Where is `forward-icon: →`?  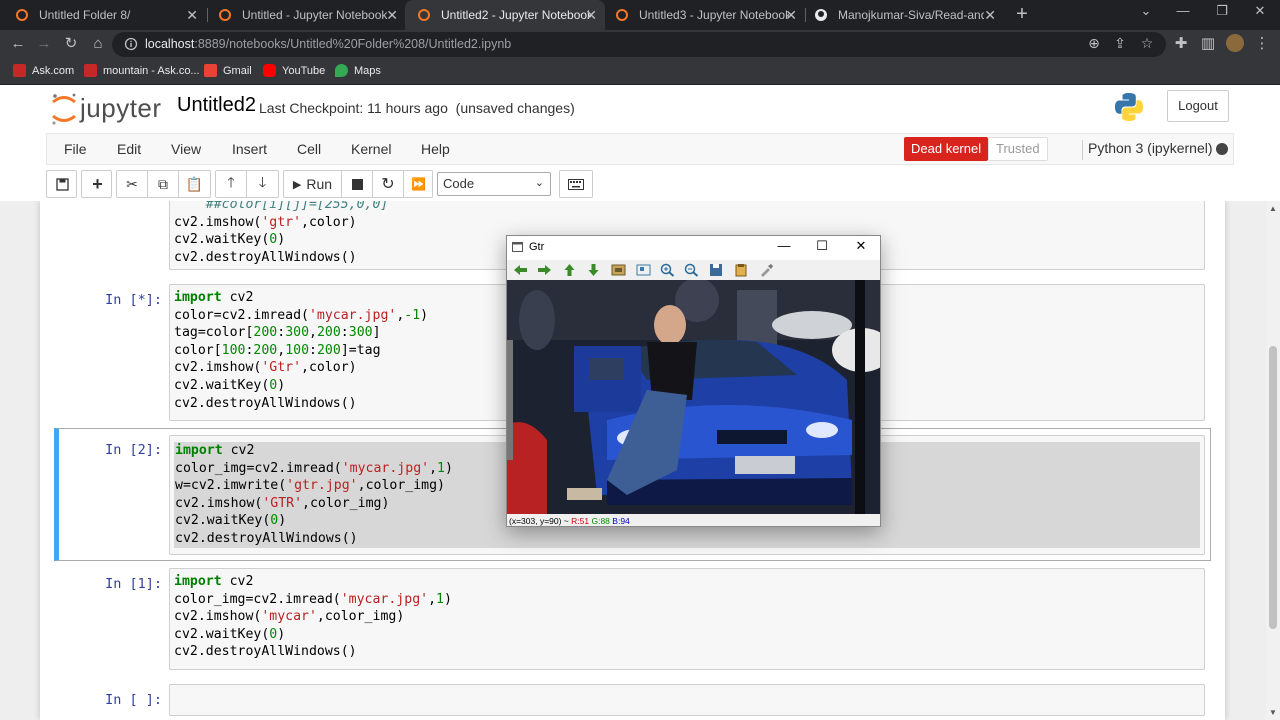
forward-icon: → is located at coordinates (44, 44).